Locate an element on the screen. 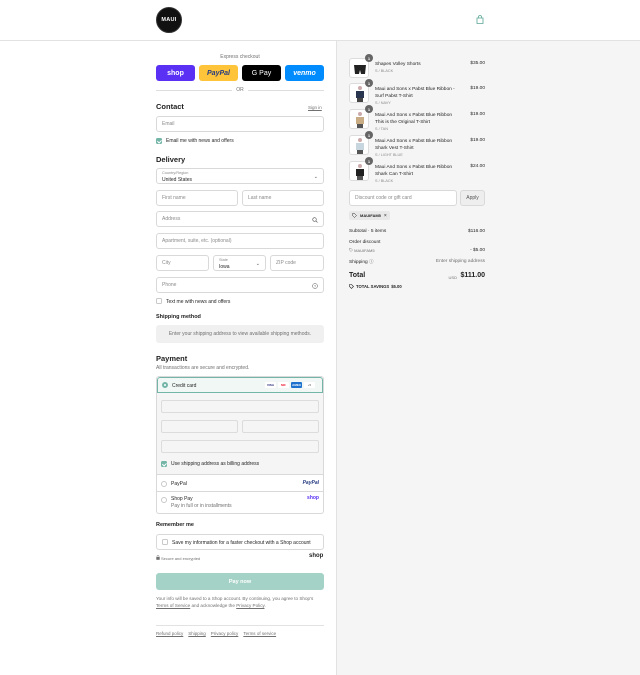  remove-discount-icon: × is located at coordinates (385, 216).